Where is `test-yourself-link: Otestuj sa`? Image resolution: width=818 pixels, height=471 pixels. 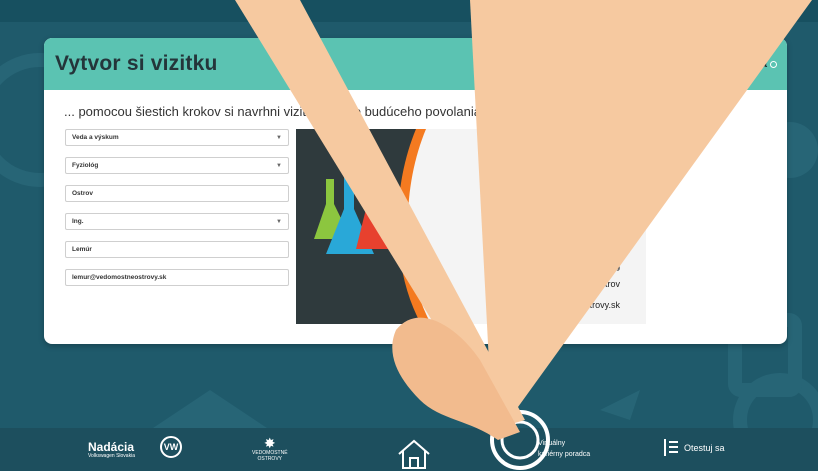
test-yourself-link: Otestuj sa is located at coordinates (694, 447).